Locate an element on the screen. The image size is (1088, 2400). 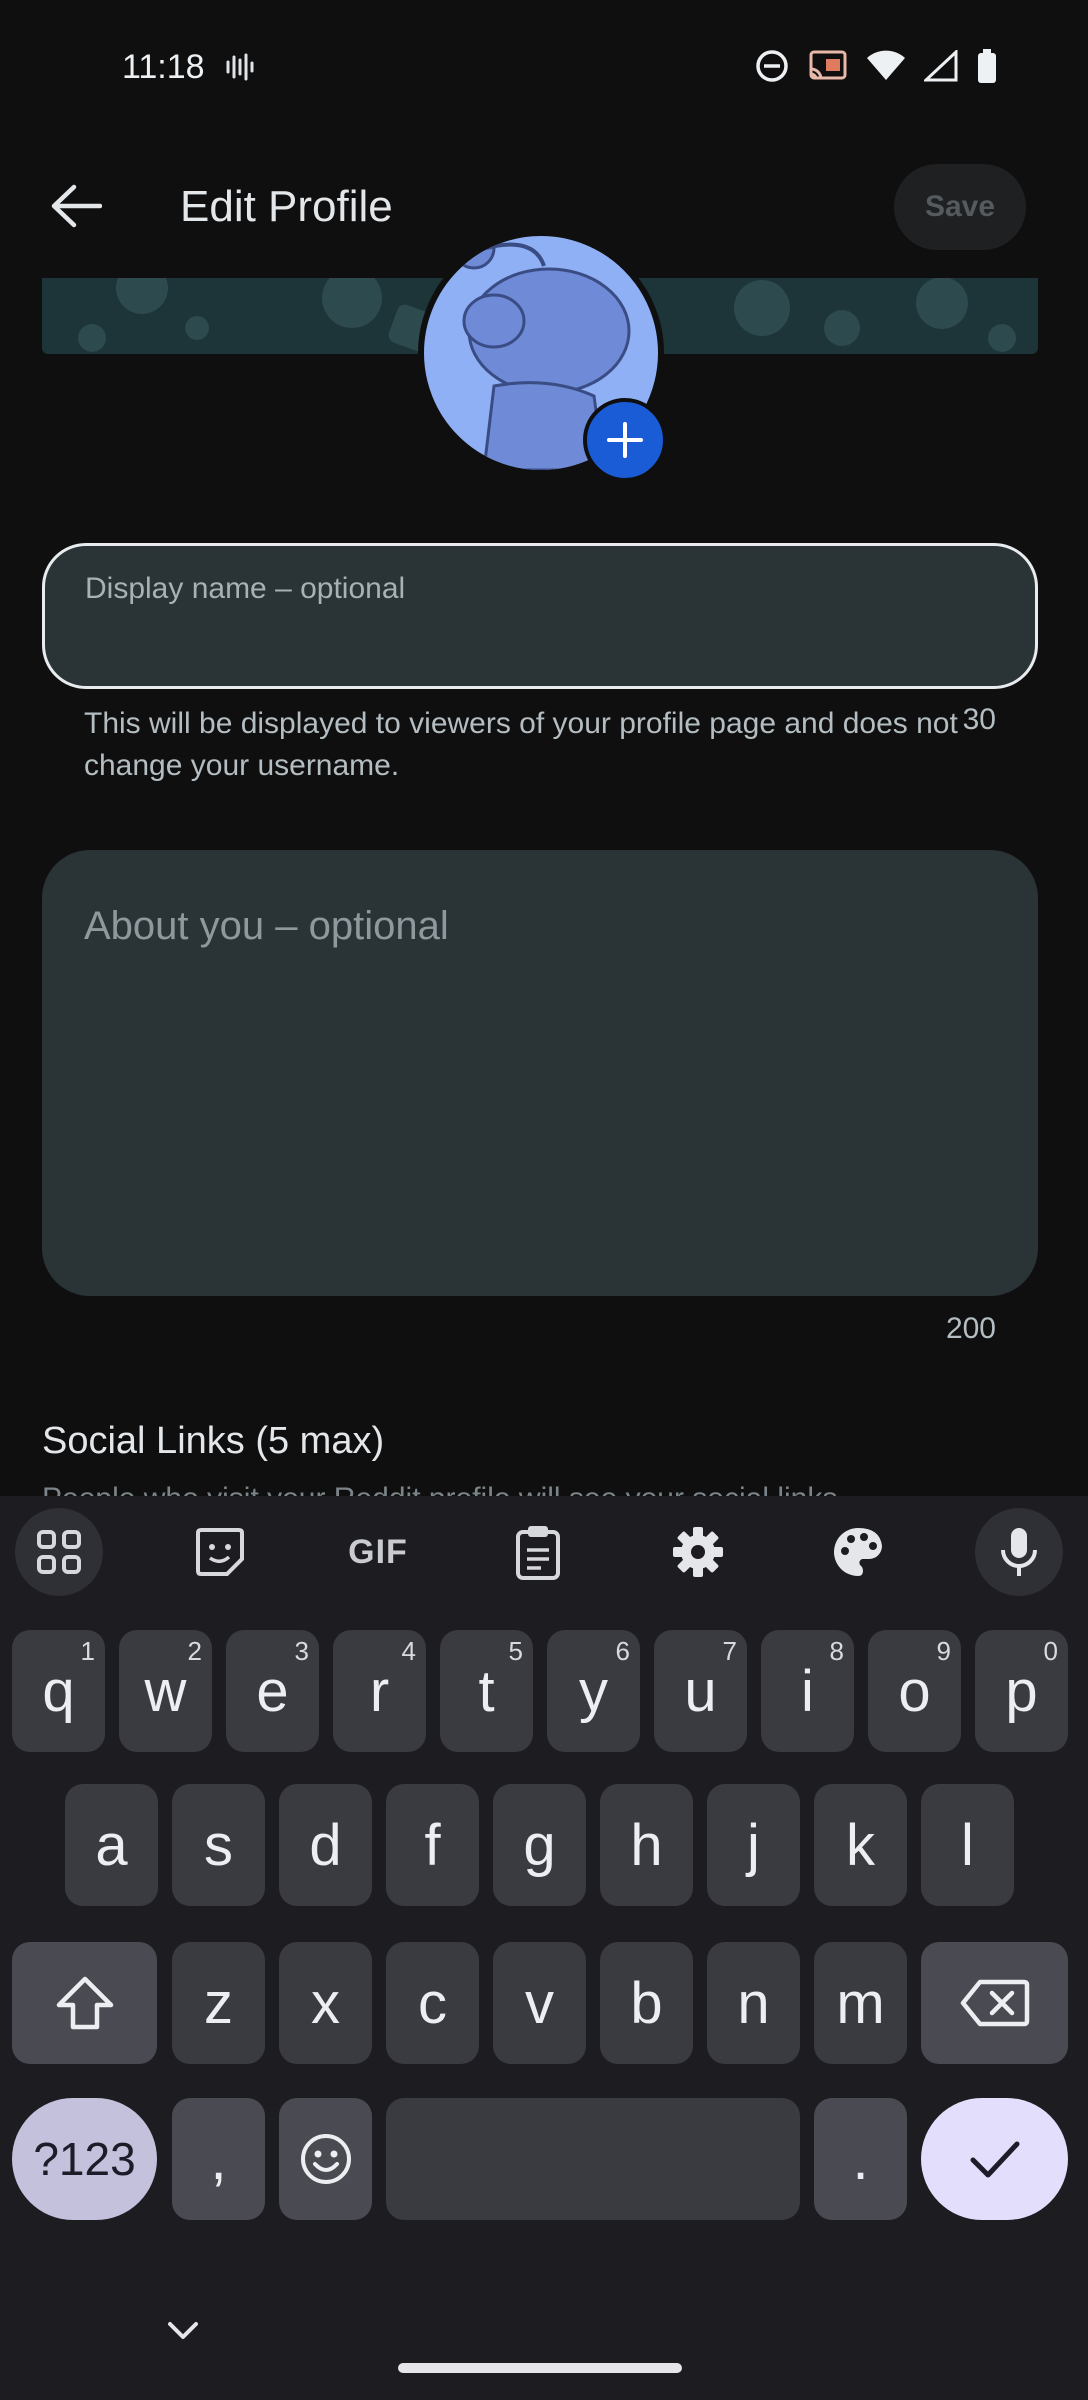
emoji-icon is located at coordinates (325, 2159).